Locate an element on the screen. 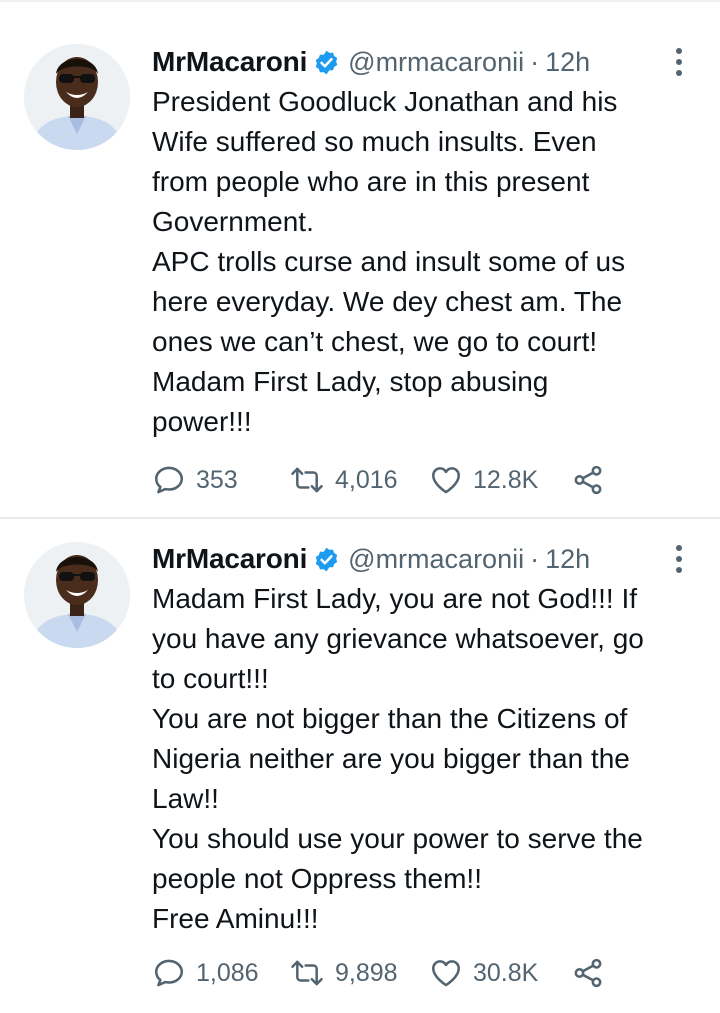  tweet-text-line: people not Oppress them!! is located at coordinates (317, 878).